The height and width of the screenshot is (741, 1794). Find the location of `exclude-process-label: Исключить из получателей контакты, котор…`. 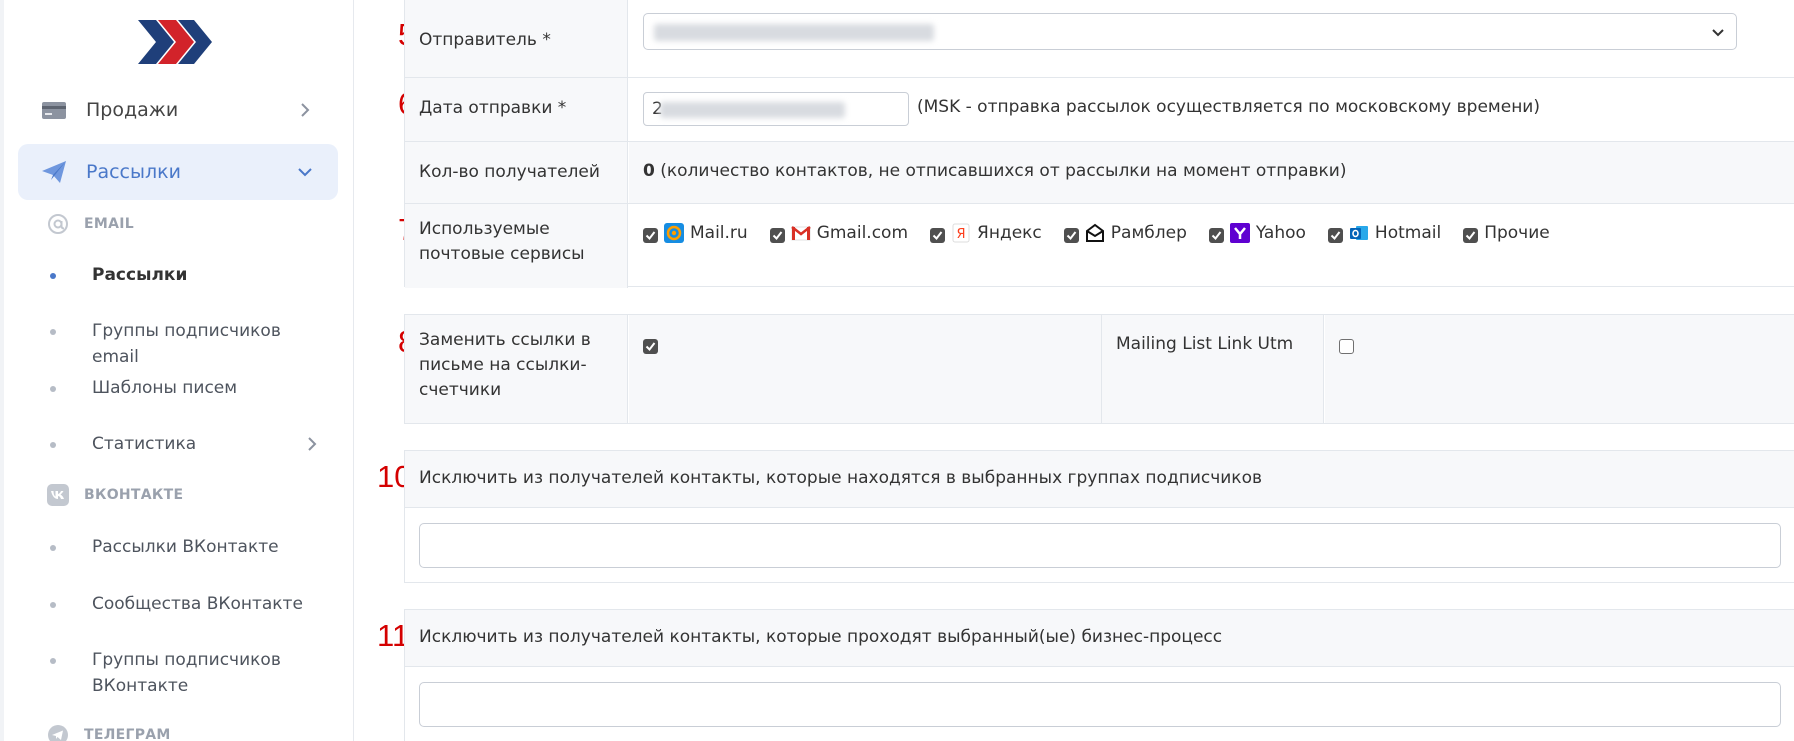

exclude-process-label: Исключить из получателей контакты, котор… is located at coordinates (821, 637).